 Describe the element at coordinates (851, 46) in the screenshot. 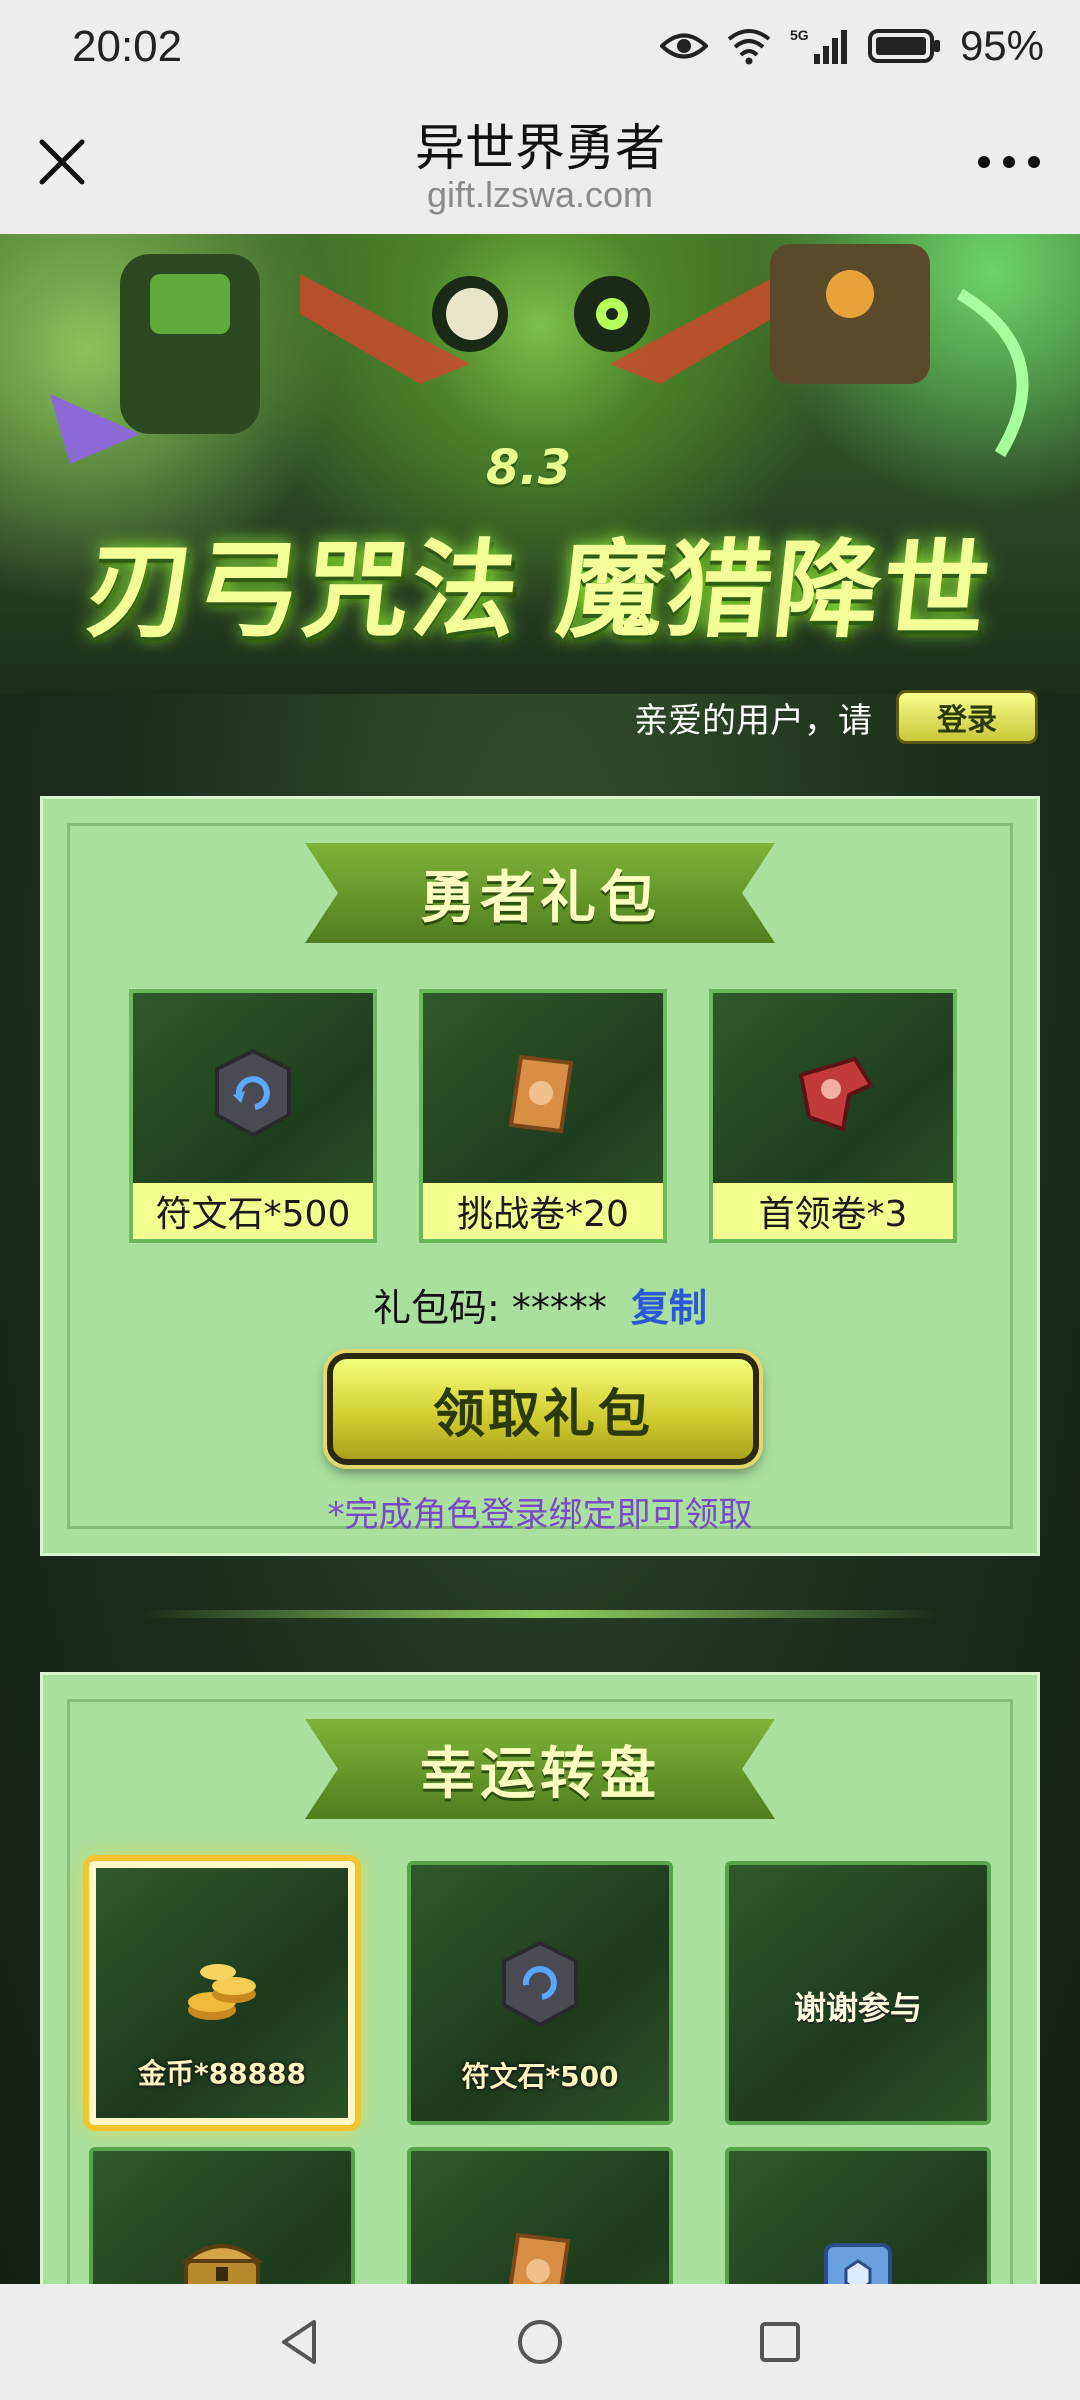

I see `status-icons: 5G 95%` at that location.